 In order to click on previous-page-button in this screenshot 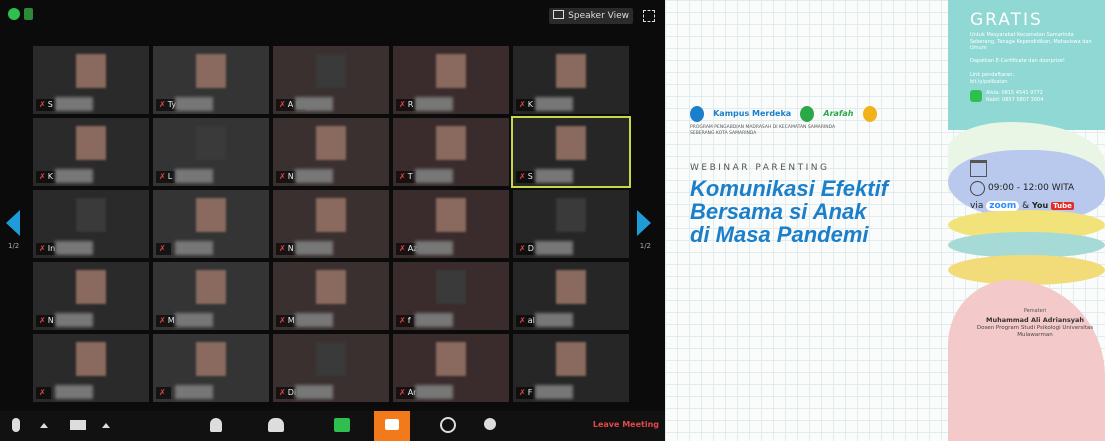, I will do `click(13, 223)`.